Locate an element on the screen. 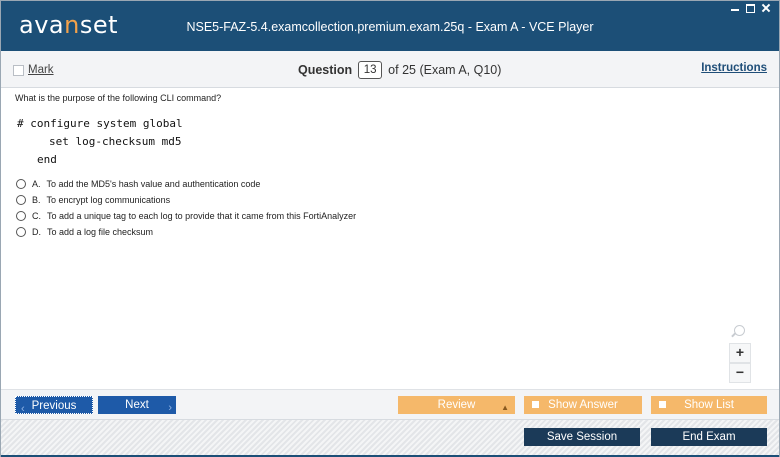  next-button: Next › is located at coordinates (137, 405).